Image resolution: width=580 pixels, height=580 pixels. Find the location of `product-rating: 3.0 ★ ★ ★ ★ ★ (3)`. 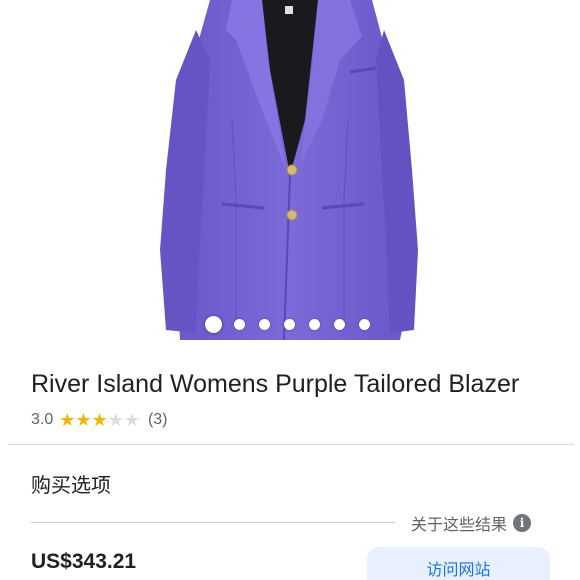

product-rating: 3.0 ★ ★ ★ ★ ★ (3) is located at coordinates (99, 420).